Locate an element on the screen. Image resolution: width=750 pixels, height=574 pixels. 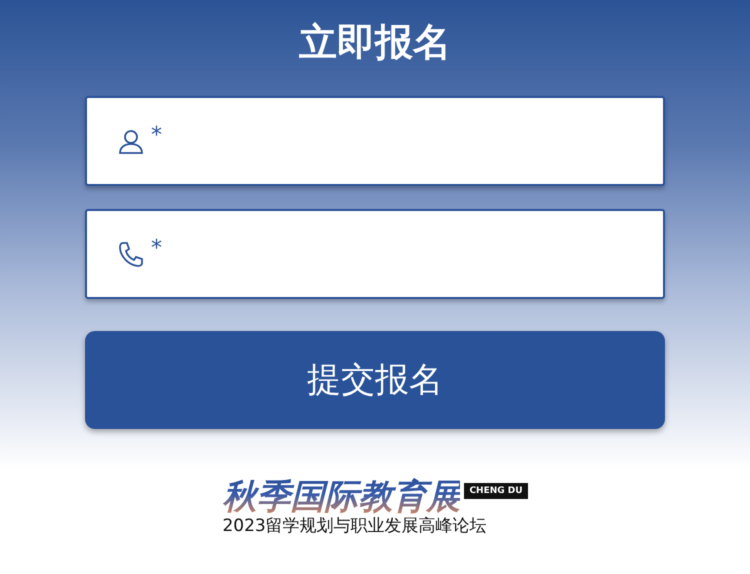
person-icon is located at coordinates (131, 141).